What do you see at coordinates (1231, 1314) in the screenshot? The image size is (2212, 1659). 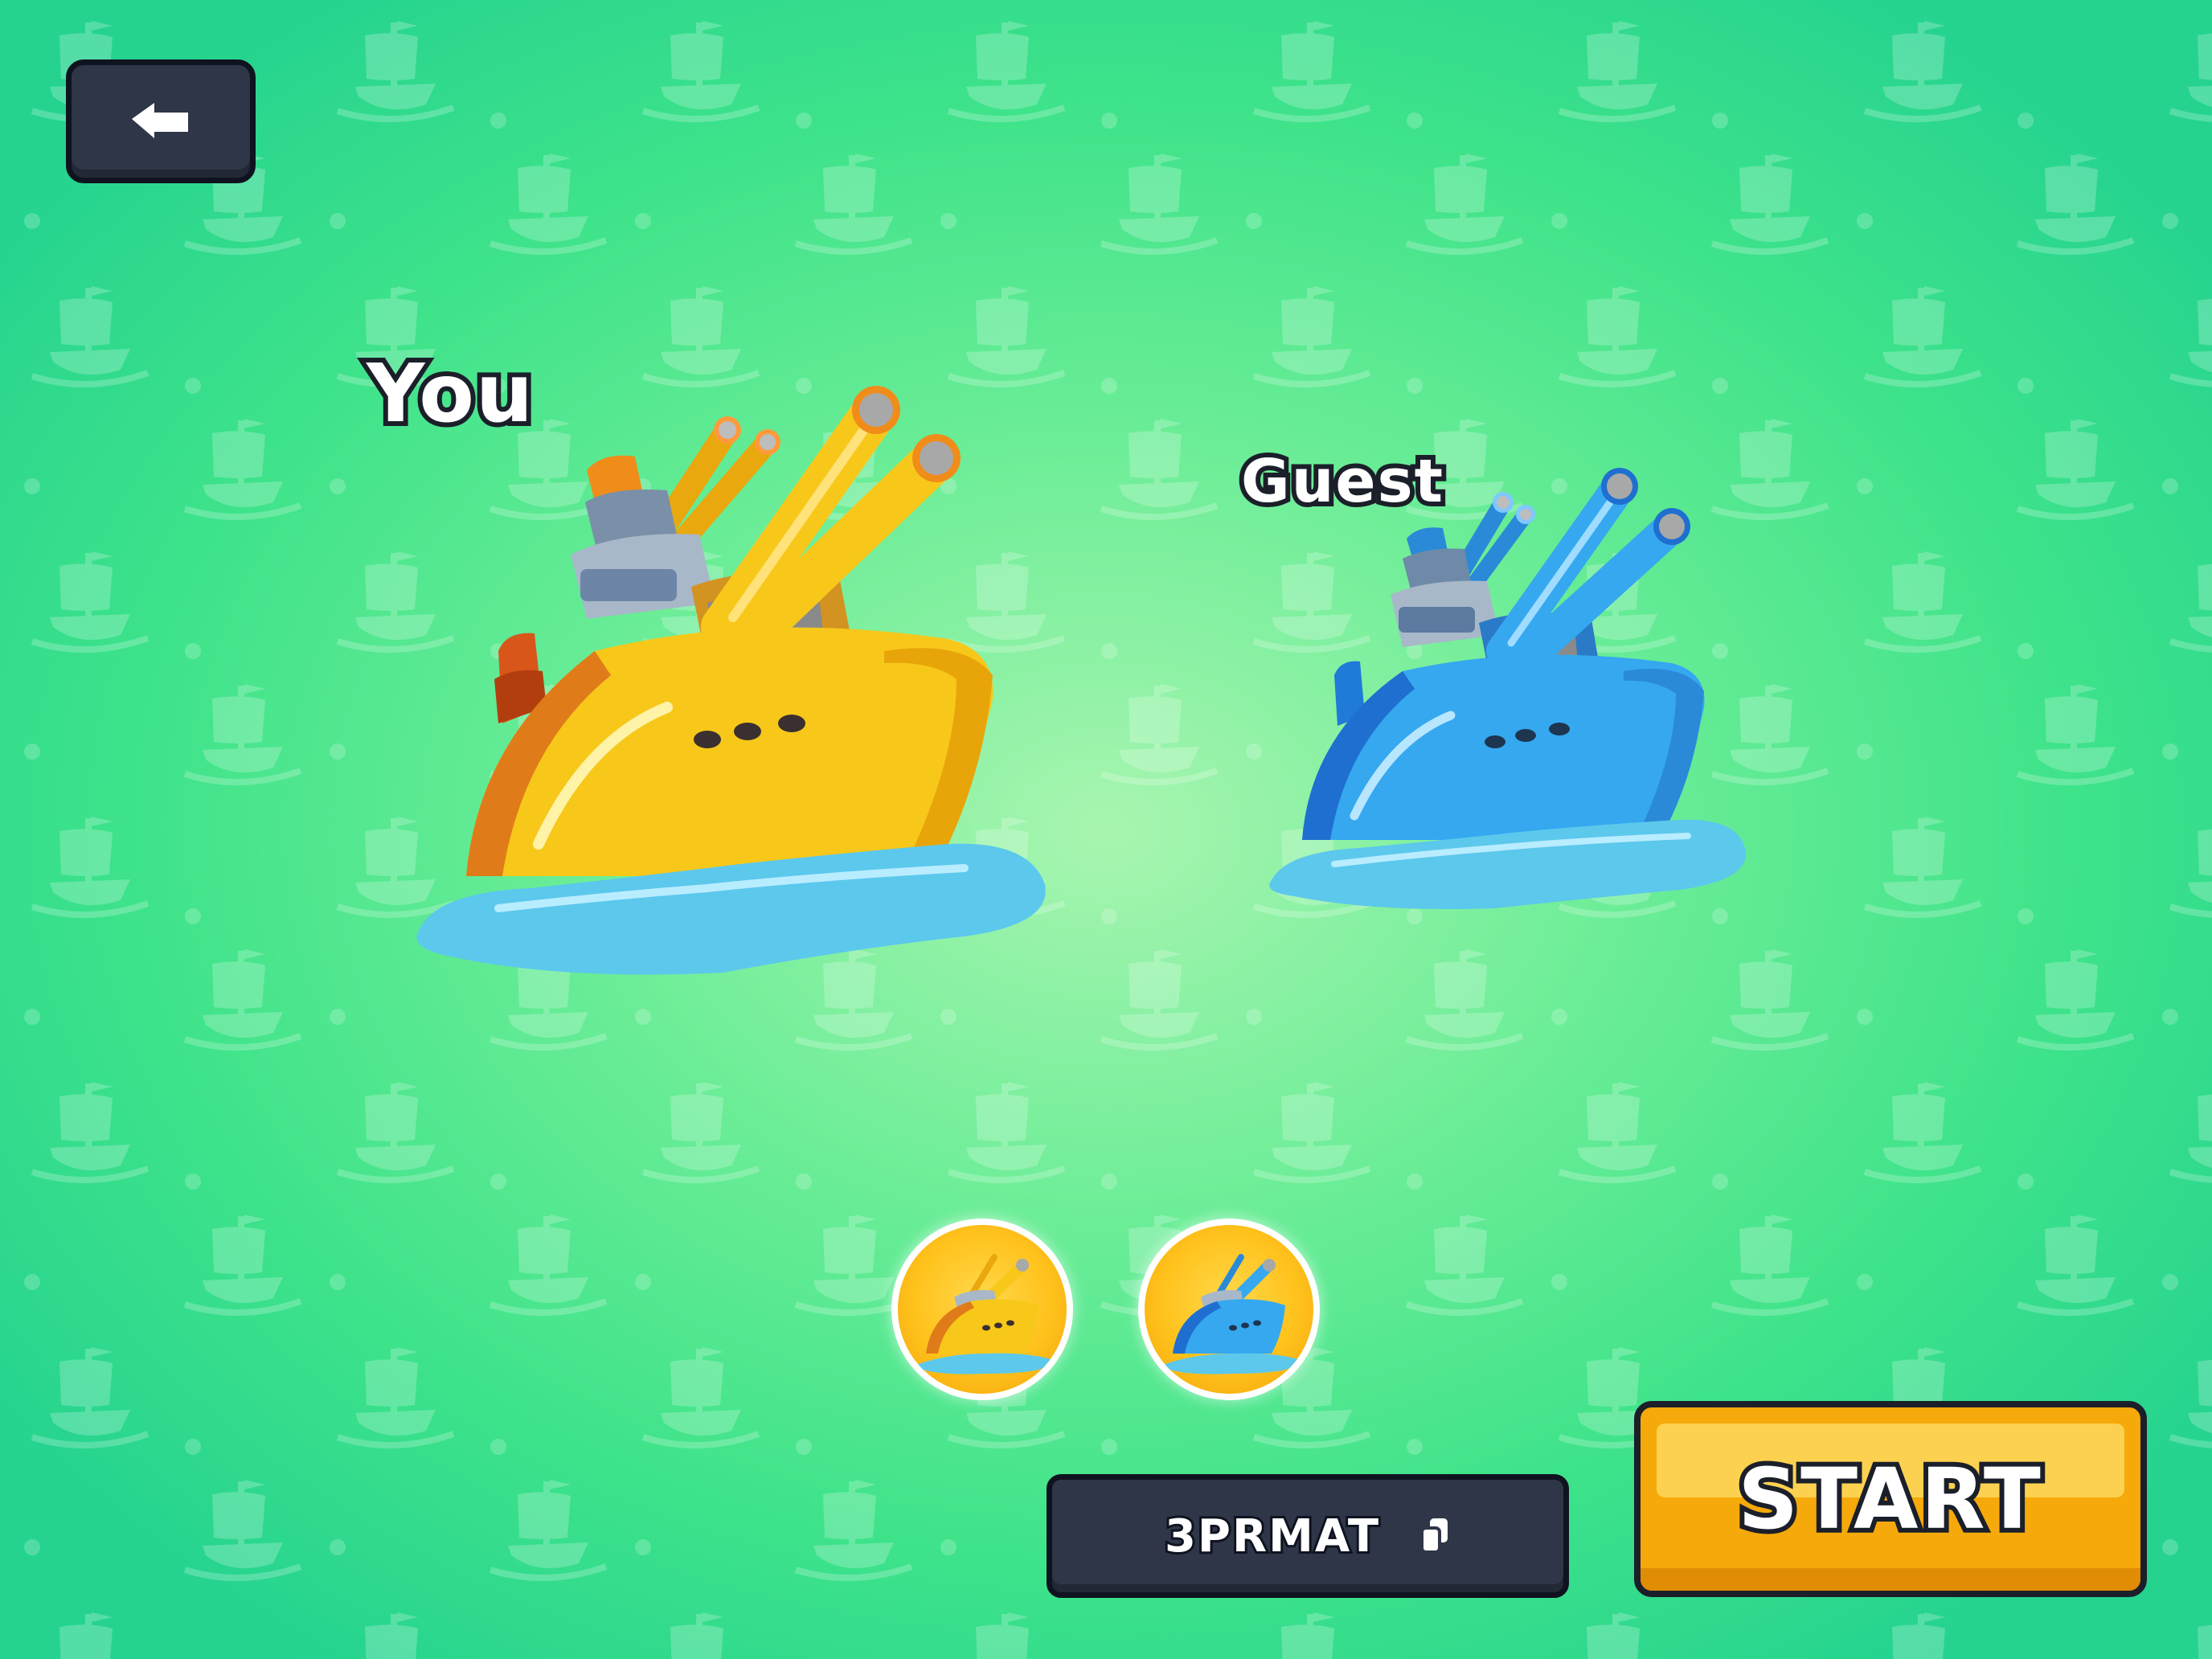 I see `blue-ship-icon` at bounding box center [1231, 1314].